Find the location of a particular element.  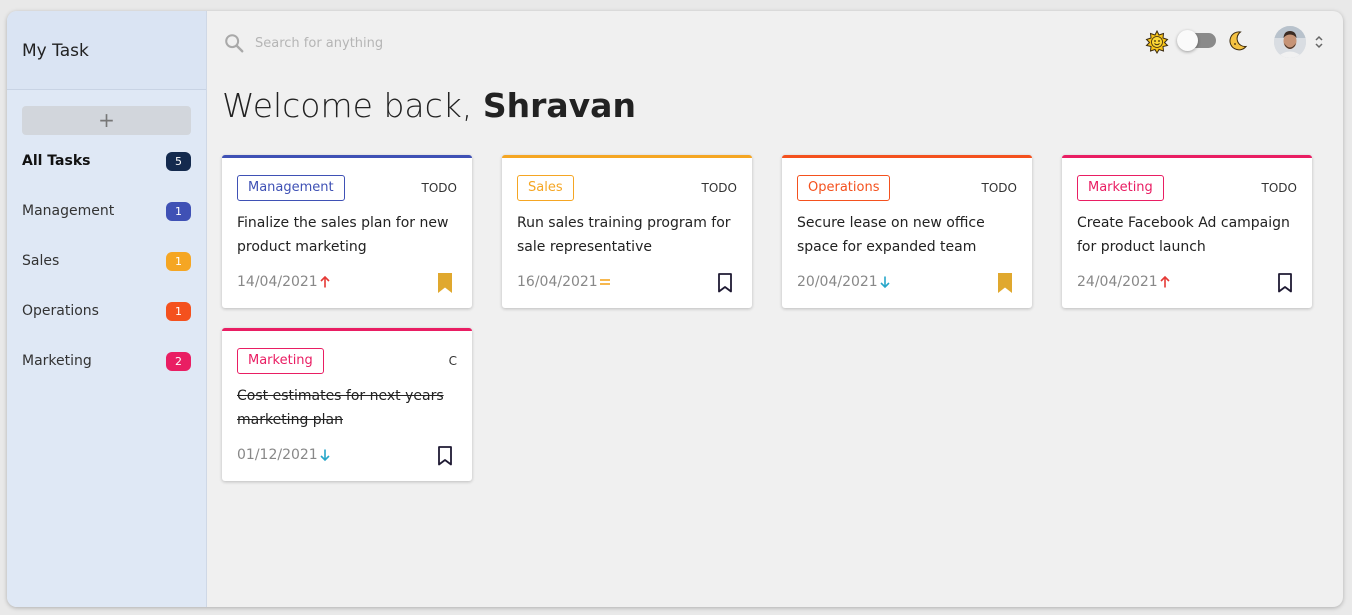

sun-icon is located at coordinates (1157, 42).